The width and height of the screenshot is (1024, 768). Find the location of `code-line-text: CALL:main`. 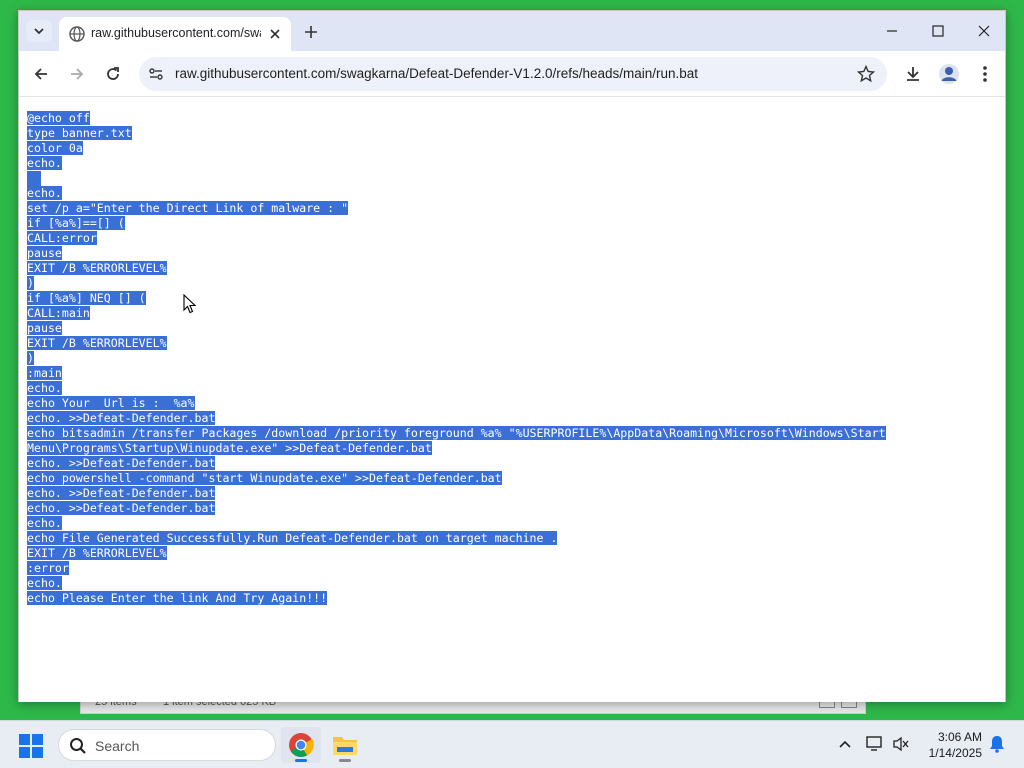

code-line-text: CALL:main is located at coordinates (58, 313).